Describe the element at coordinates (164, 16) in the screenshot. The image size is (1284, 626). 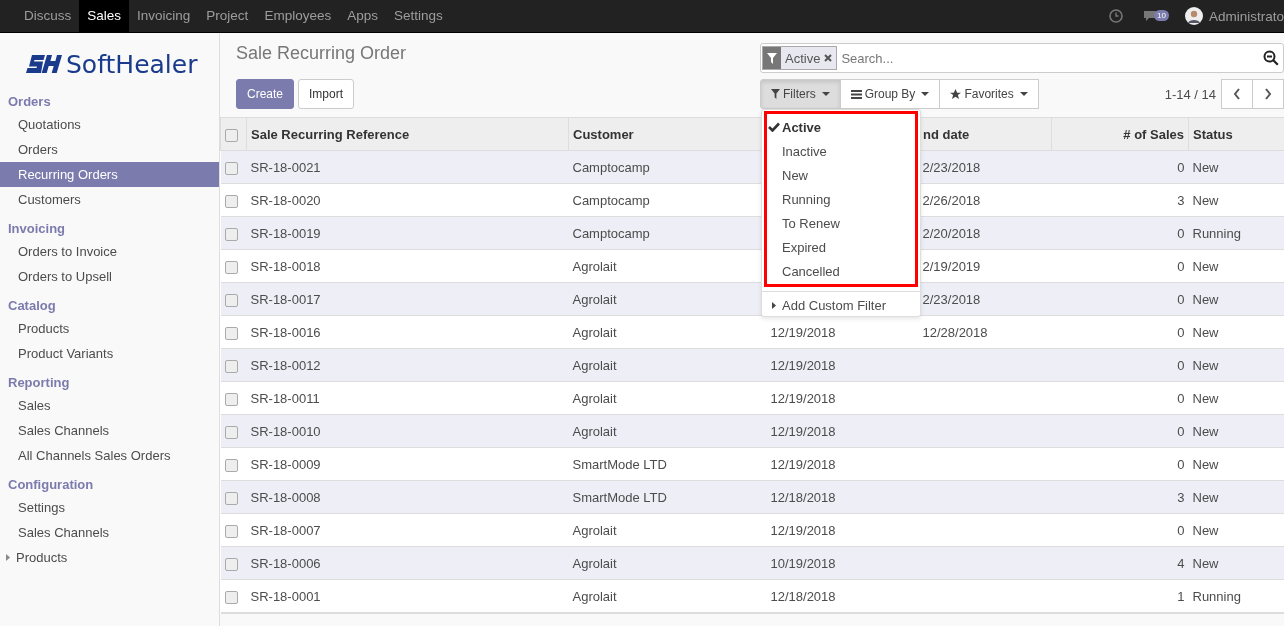
I see `menu-item: Invoicing` at that location.